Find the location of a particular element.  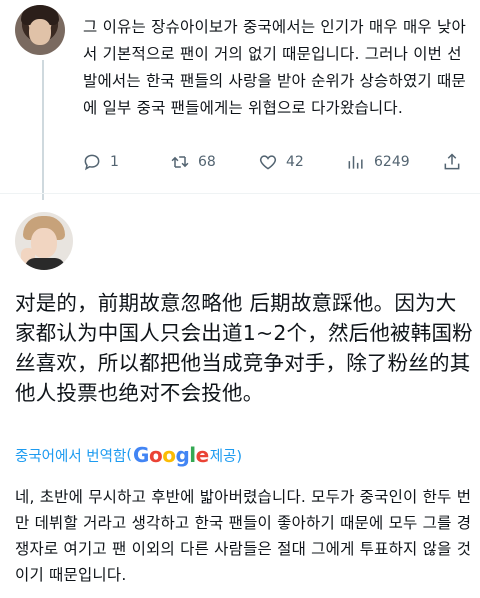

like-count: 42 is located at coordinates (295, 162).